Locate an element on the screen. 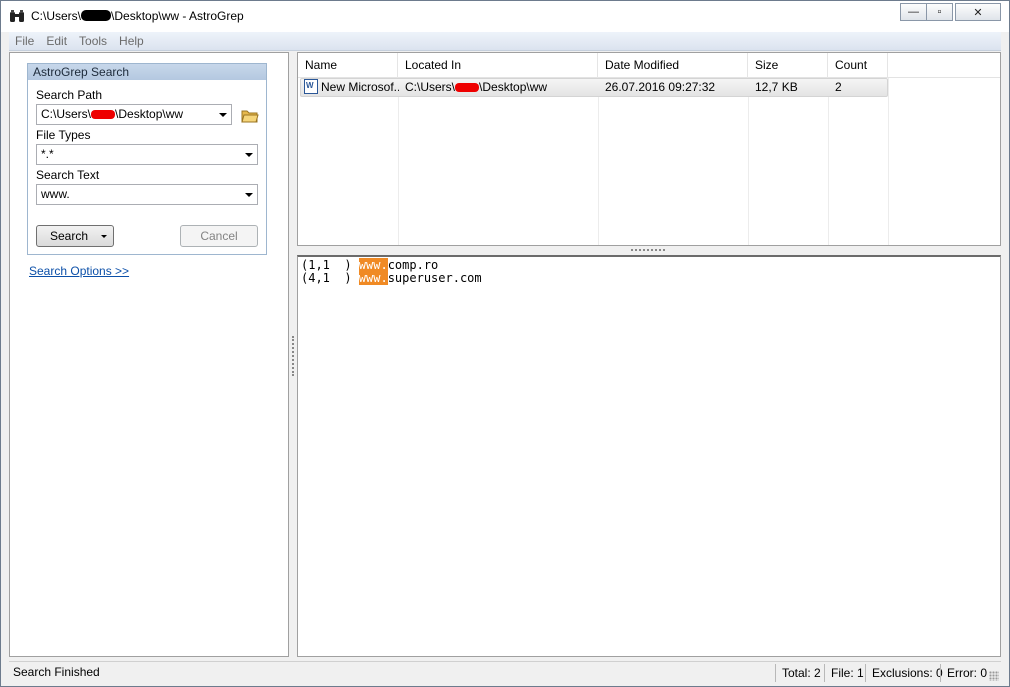  search-text-combo: www. is located at coordinates (147, 194).